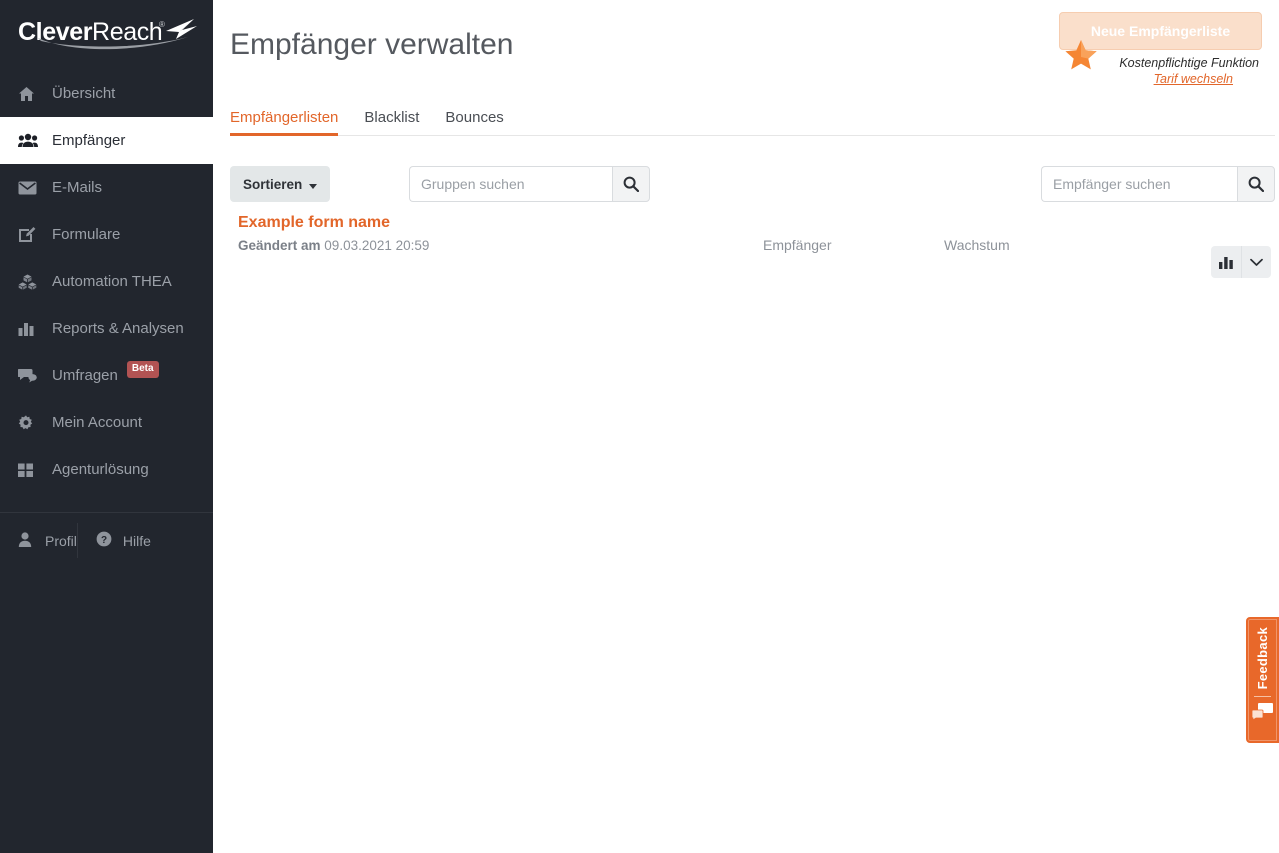 This screenshot has width=1279, height=853. Describe the element at coordinates (106, 35) in the screenshot. I see `logo: CleverReach ®` at that location.